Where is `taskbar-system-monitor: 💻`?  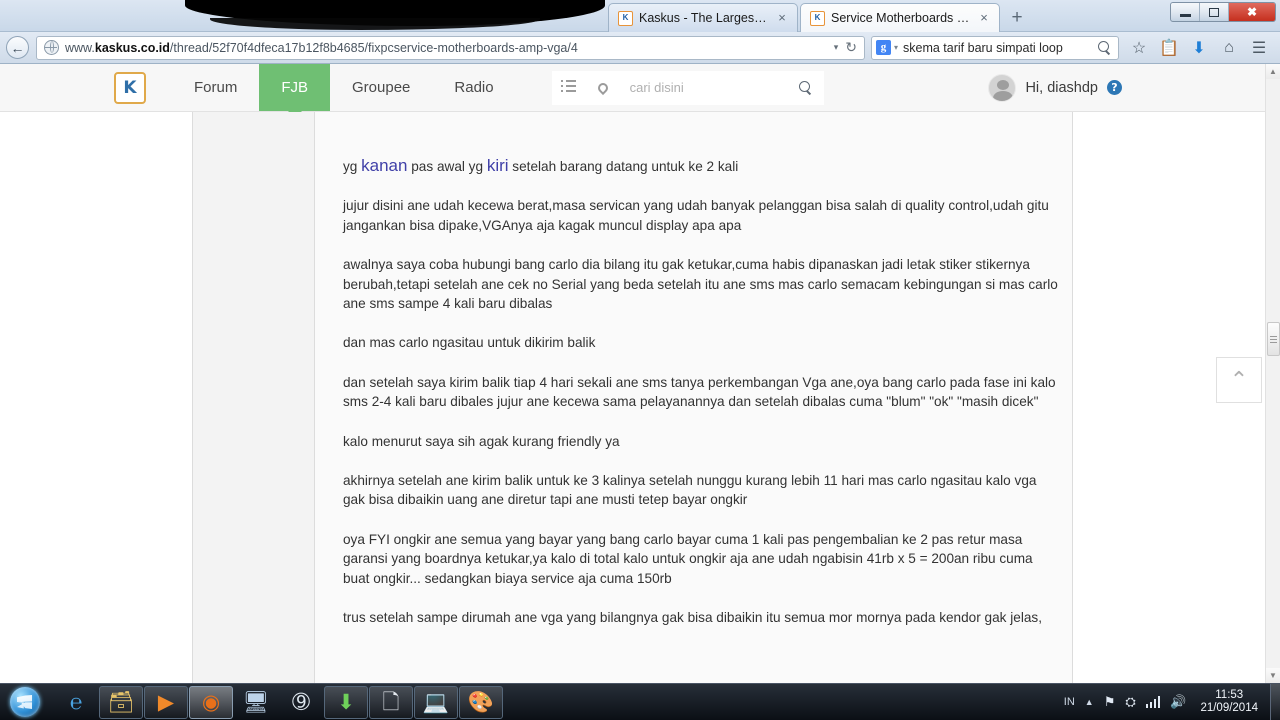
taskbar-system-monitor: 💻 is located at coordinates (436, 702).